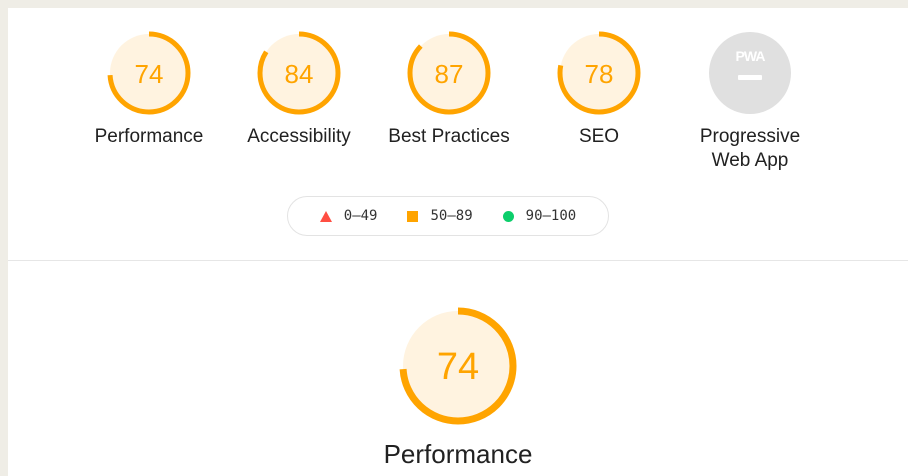 Image resolution: width=908 pixels, height=476 pixels. Describe the element at coordinates (413, 216) in the screenshot. I see `square-icon` at that location.